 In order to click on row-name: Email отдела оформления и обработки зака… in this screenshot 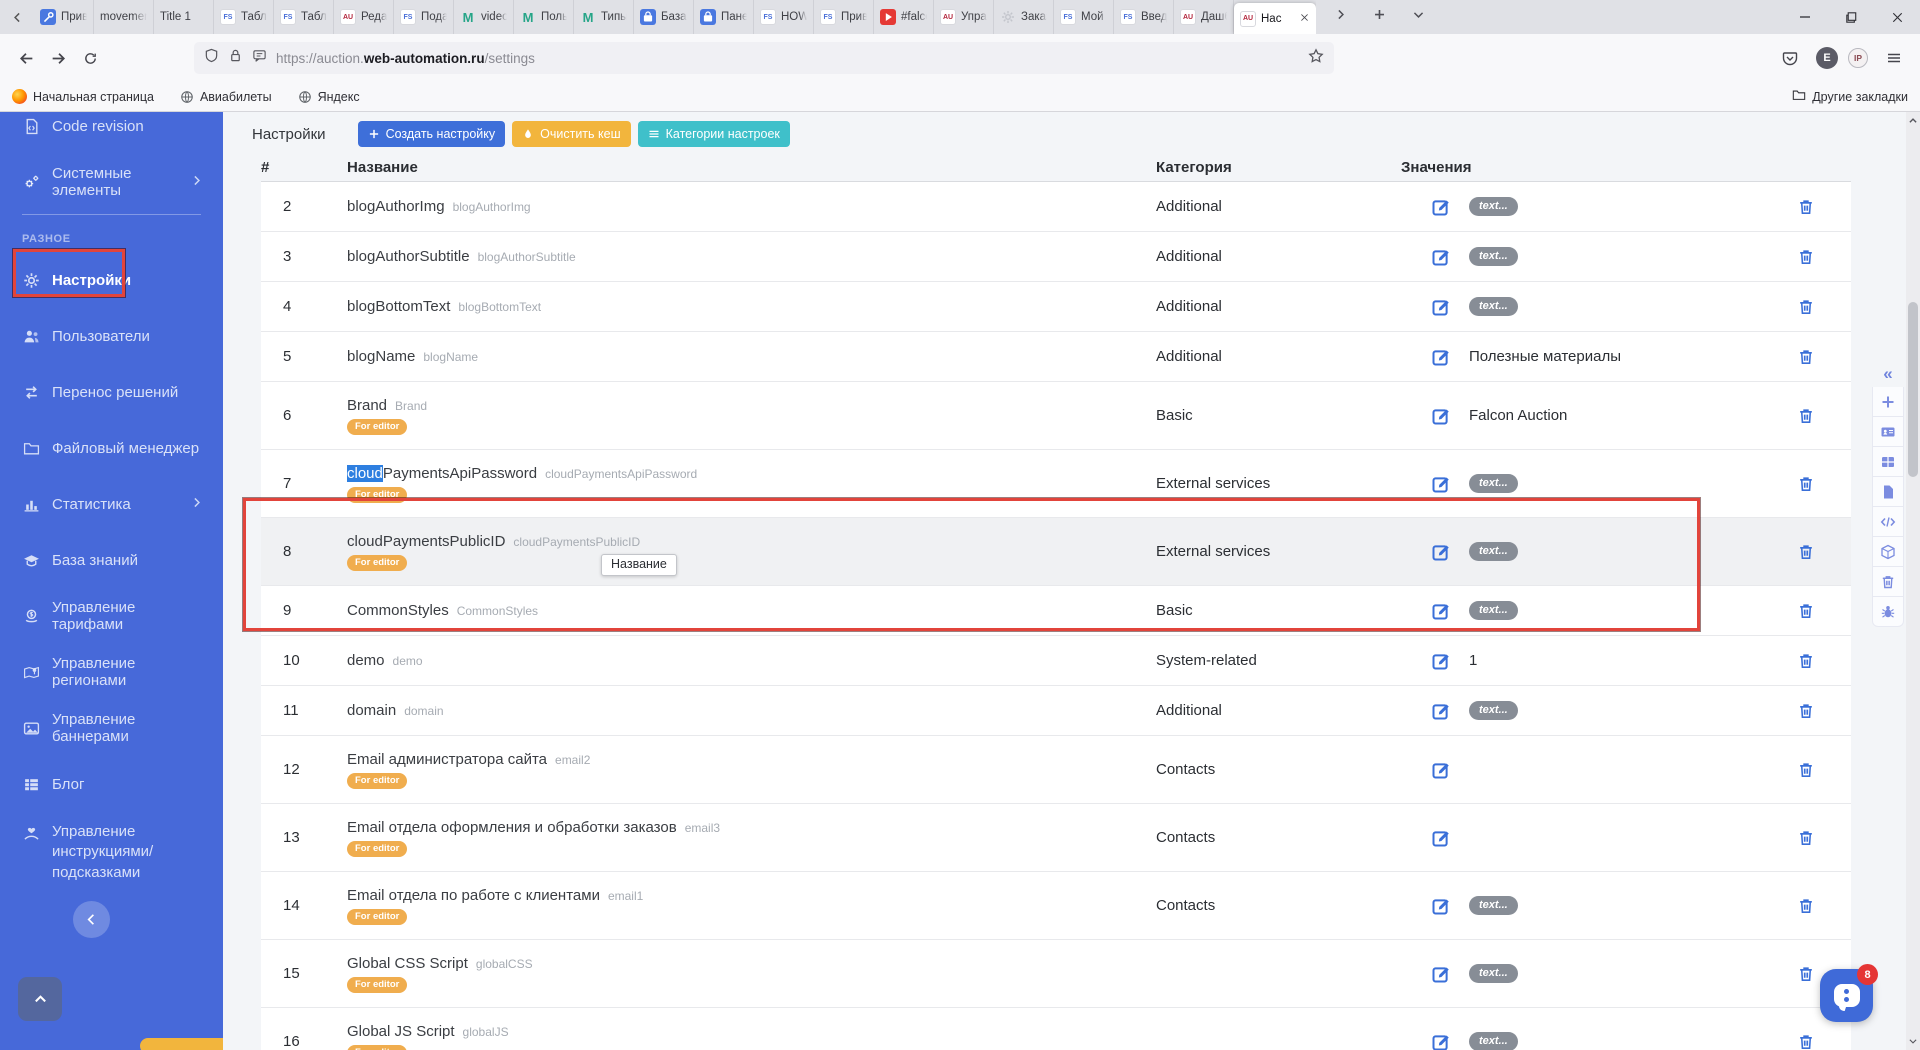, I will do `click(751, 827)`.